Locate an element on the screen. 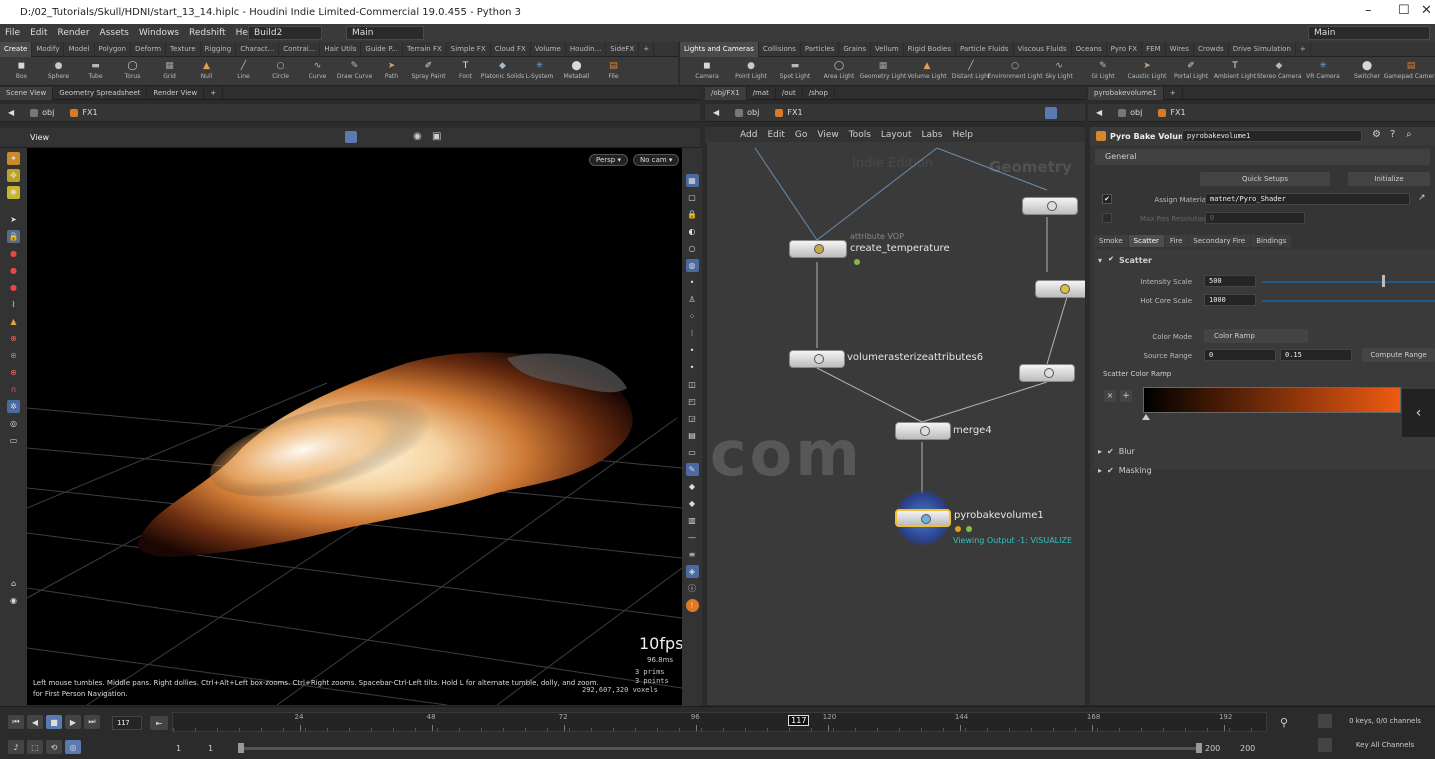  menu-render: Render is located at coordinates (74, 33).